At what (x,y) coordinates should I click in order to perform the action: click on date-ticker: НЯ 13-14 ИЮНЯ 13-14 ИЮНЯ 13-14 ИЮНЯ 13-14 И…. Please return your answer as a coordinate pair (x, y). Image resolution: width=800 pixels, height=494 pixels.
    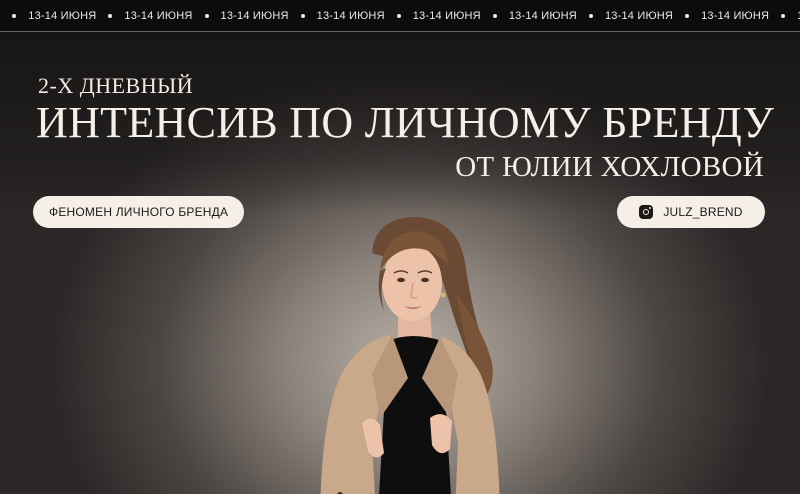
    Looking at the image, I should click on (400, 16).